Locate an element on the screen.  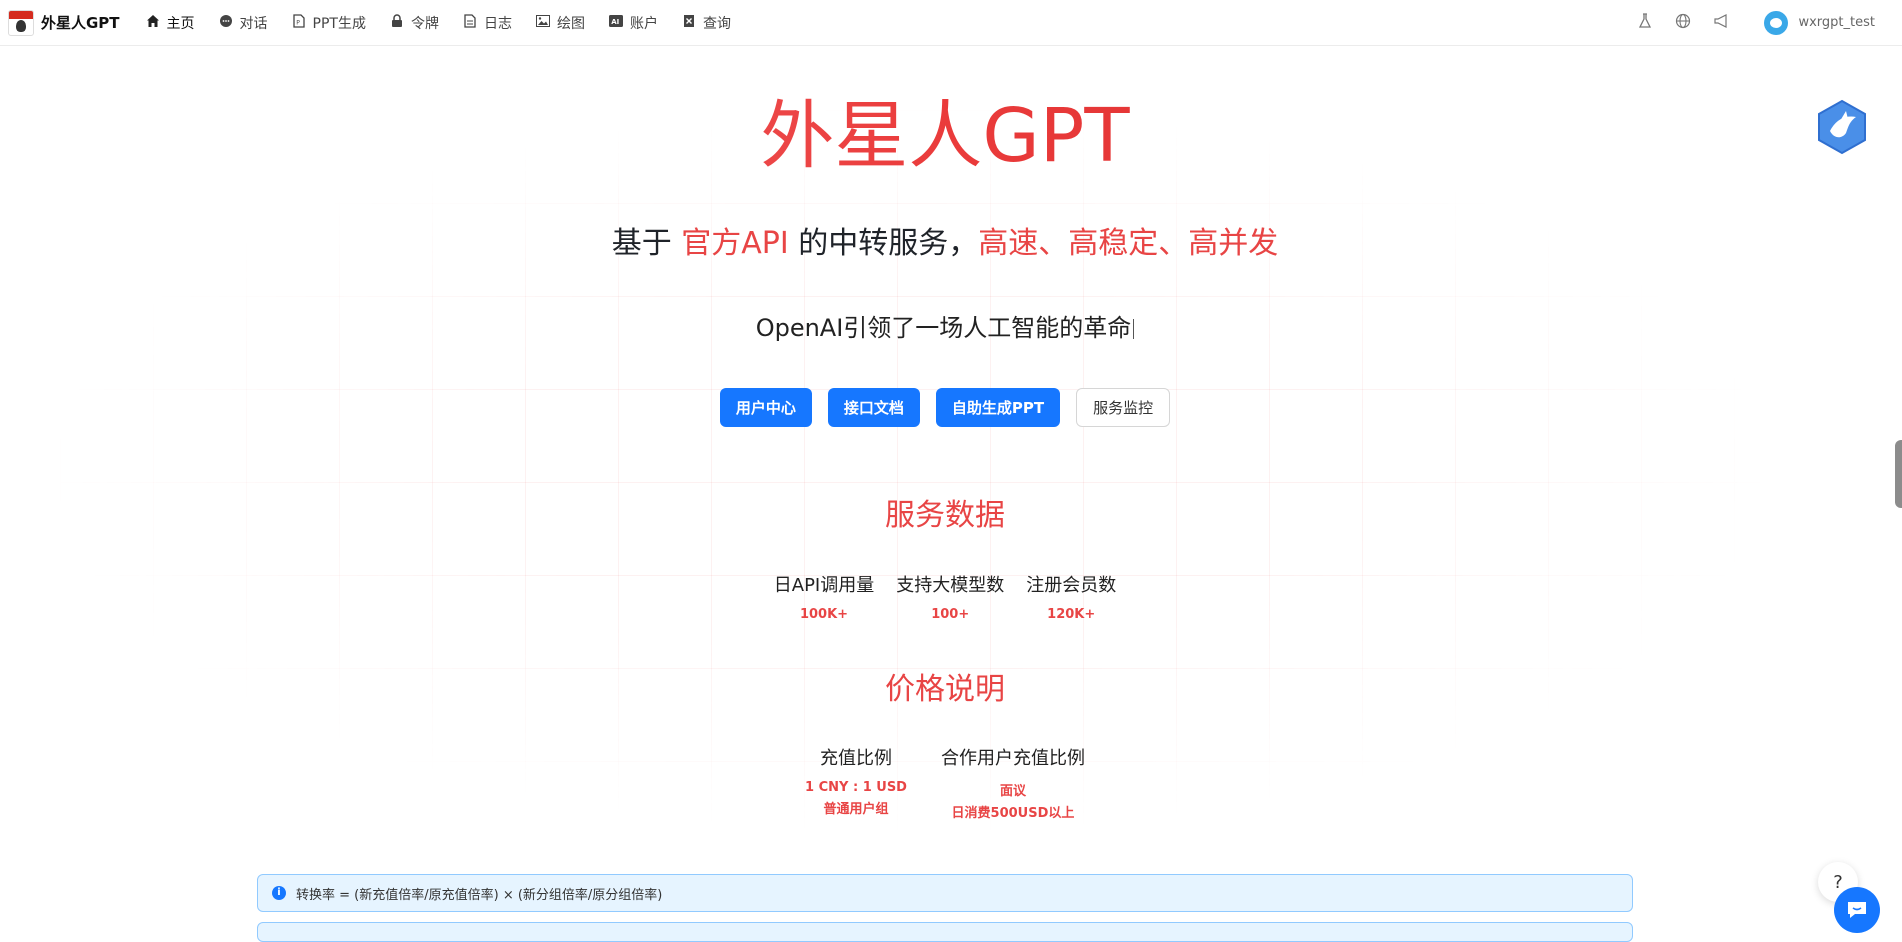
ai-icon: AI is located at coordinates (615, 22).